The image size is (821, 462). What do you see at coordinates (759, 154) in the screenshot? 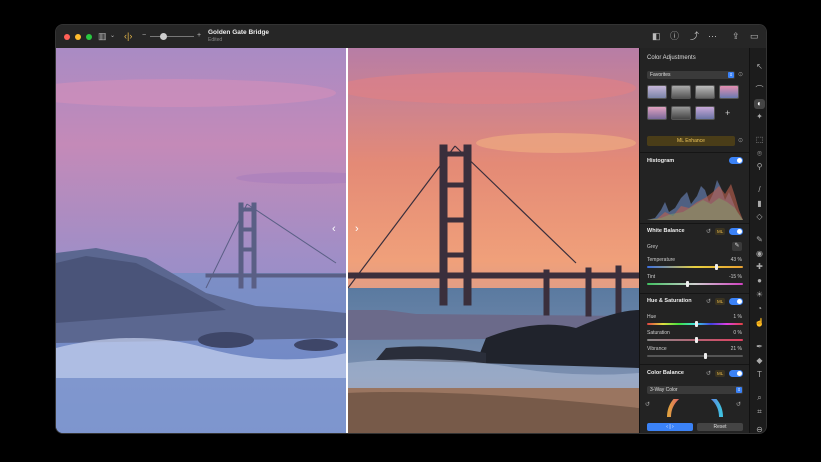
I see `lasso-tool-icon: ⌾` at bounding box center [759, 154].